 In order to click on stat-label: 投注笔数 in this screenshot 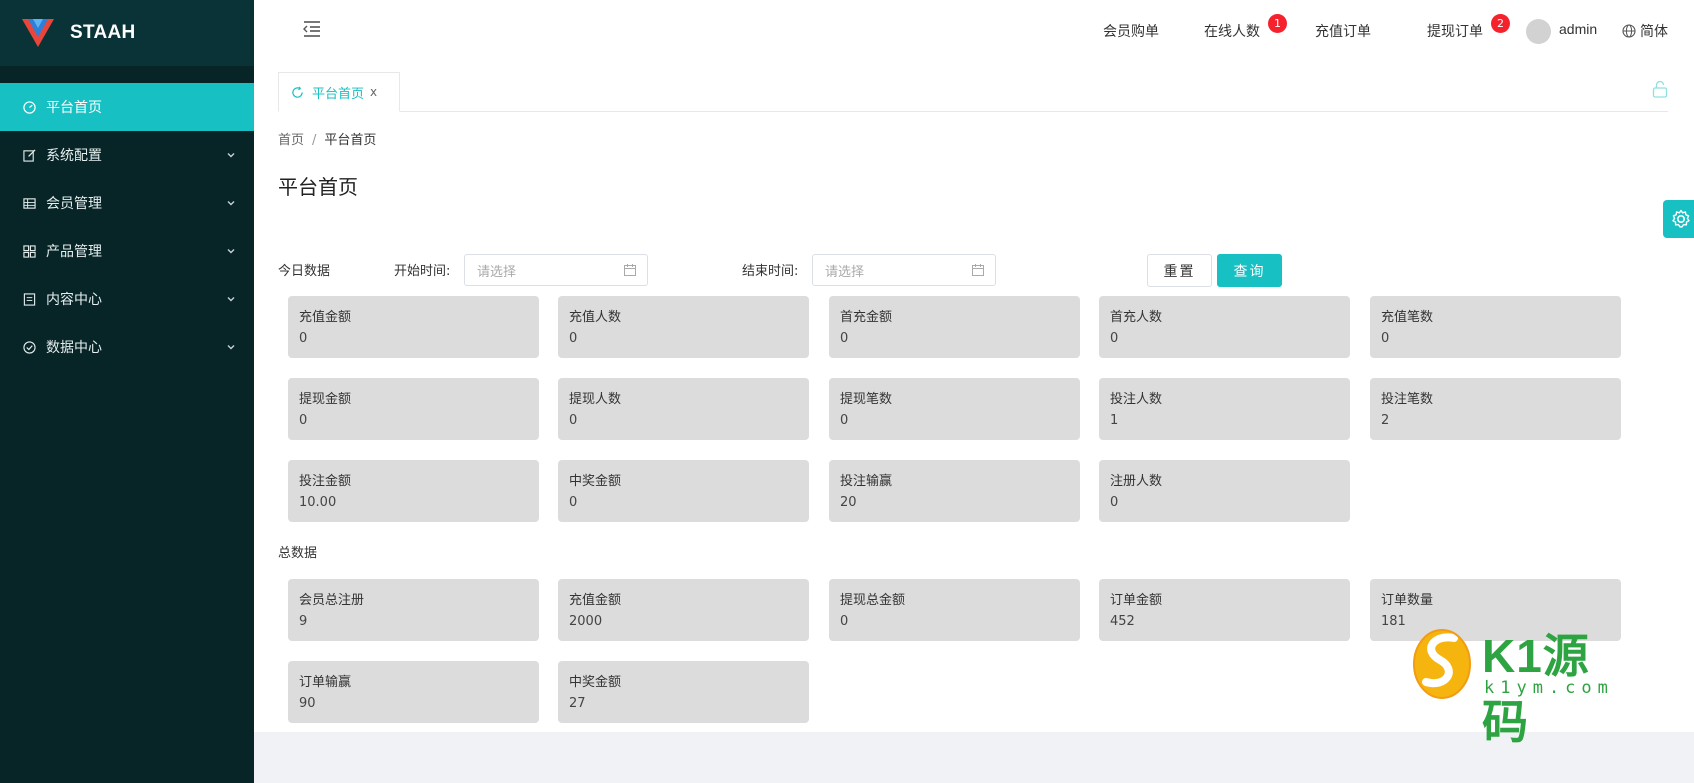, I will do `click(1407, 399)`.